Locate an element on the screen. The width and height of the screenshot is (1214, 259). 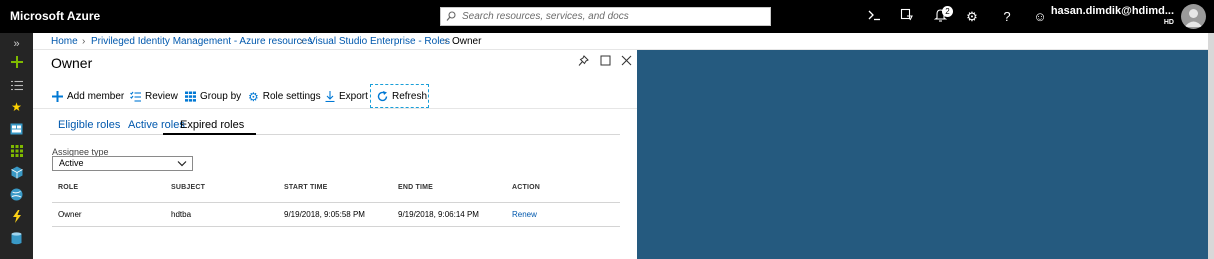
pin-icon is located at coordinates (583, 62).